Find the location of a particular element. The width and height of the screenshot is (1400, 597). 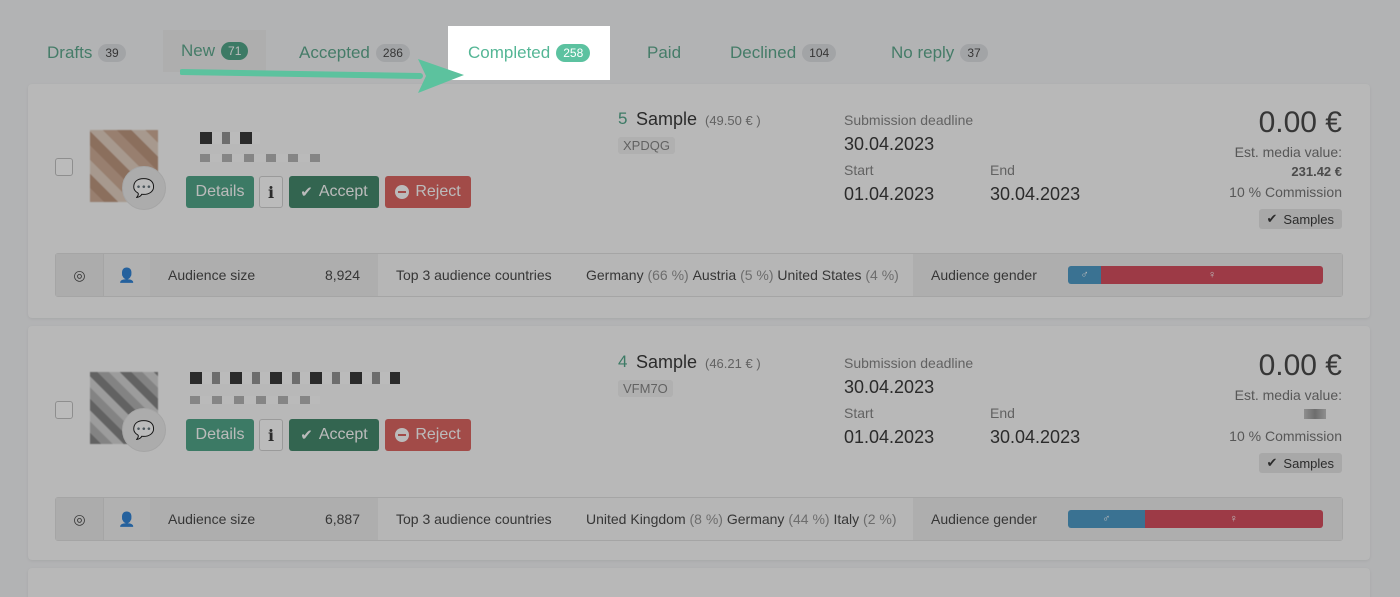

tab-paid: Paid is located at coordinates (664, 53).